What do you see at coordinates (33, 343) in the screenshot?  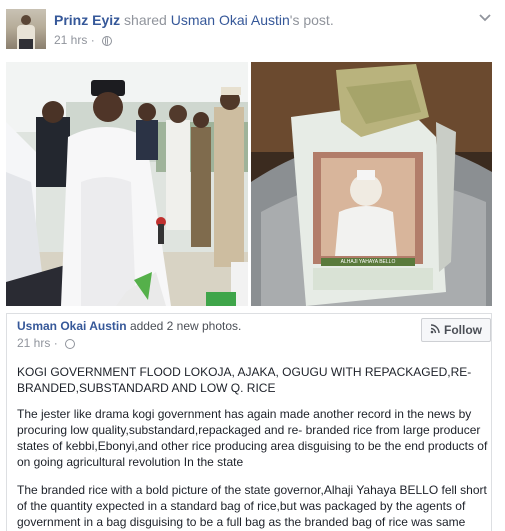 I see `shared-timestamp: 21 hrs` at bounding box center [33, 343].